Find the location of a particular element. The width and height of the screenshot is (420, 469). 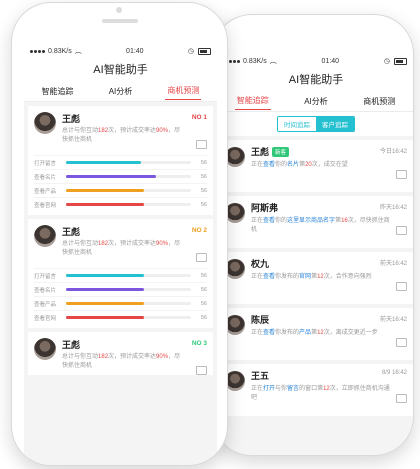

speaker-grille is located at coordinates (120, 21).